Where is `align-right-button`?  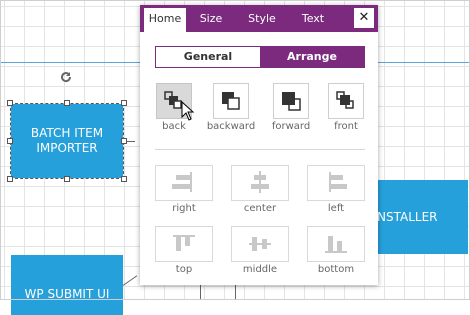 align-right-button is located at coordinates (184, 183).